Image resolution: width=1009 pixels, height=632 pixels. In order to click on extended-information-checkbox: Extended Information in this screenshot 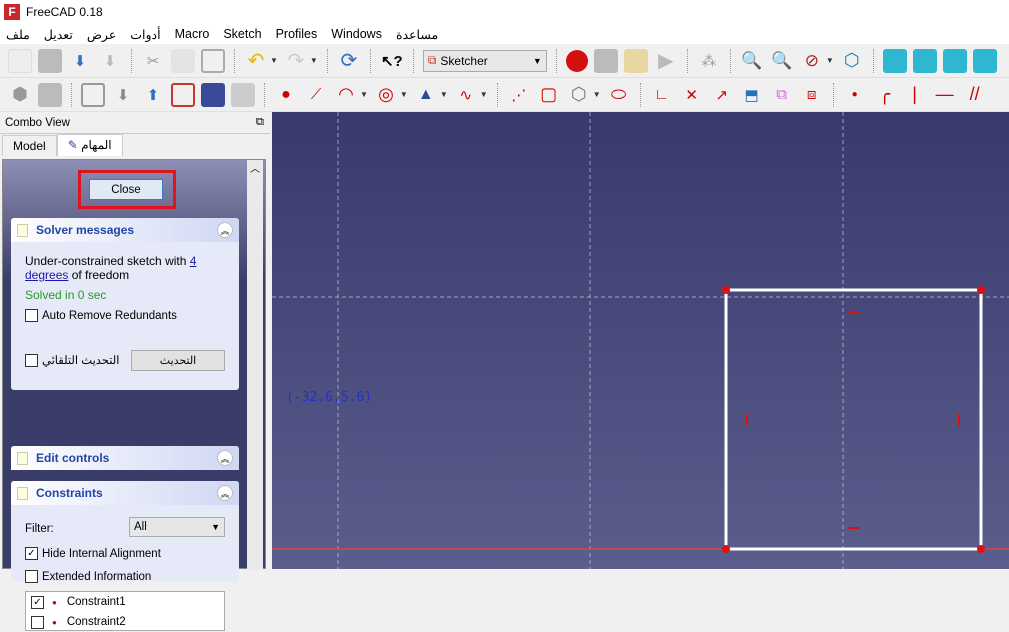, I will do `click(88, 576)`.